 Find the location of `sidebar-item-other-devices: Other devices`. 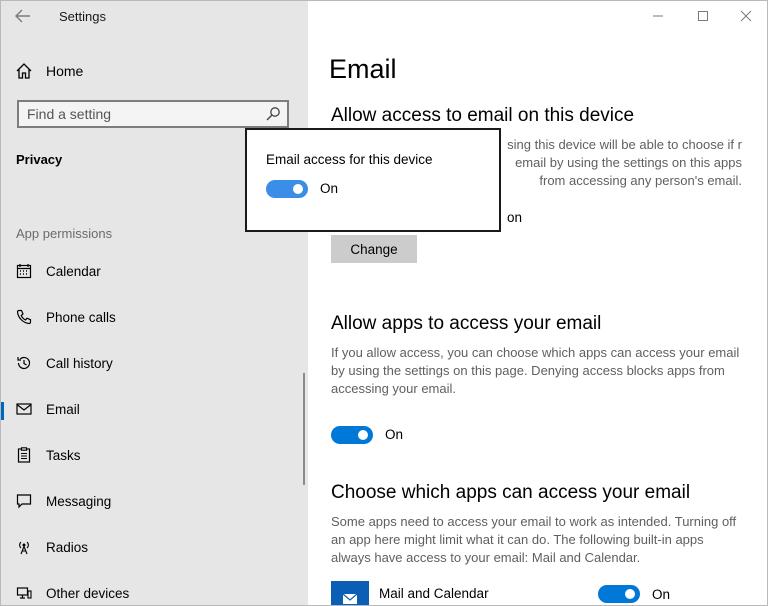

sidebar-item-other-devices: Other devices is located at coordinates (154, 589).